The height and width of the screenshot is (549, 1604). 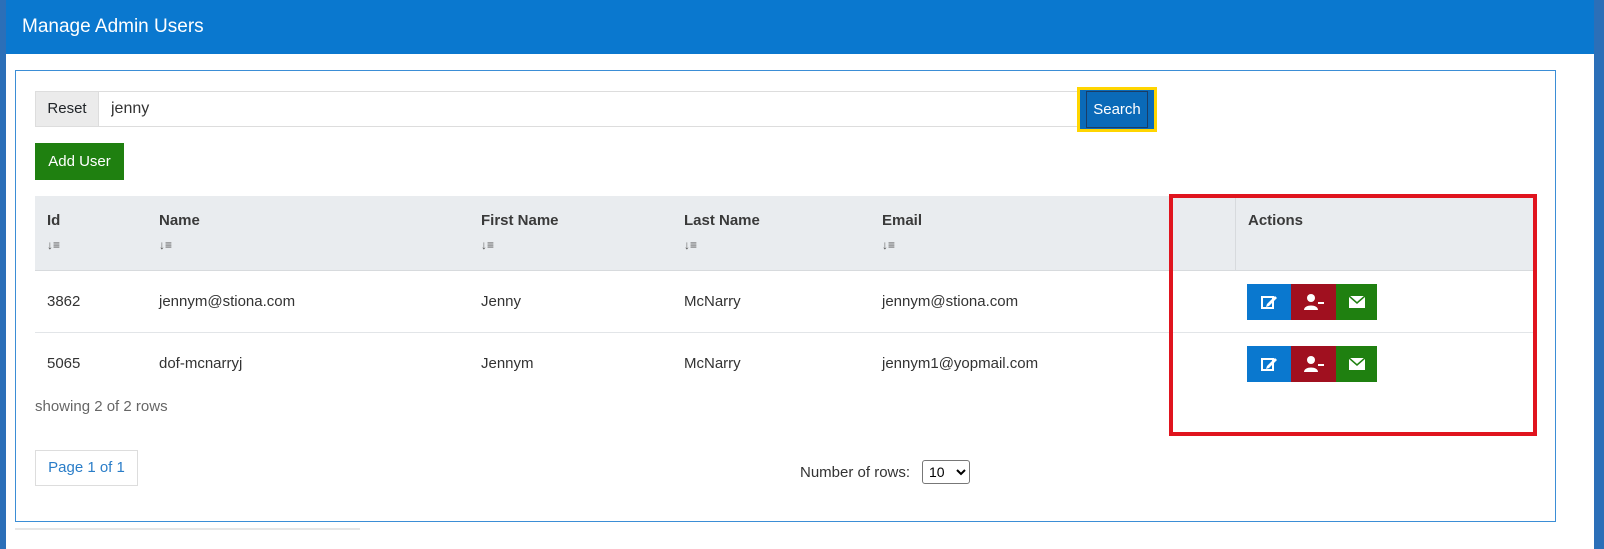 I want to click on column-header-first-name: First Name ↓≡, so click(x=520, y=232).